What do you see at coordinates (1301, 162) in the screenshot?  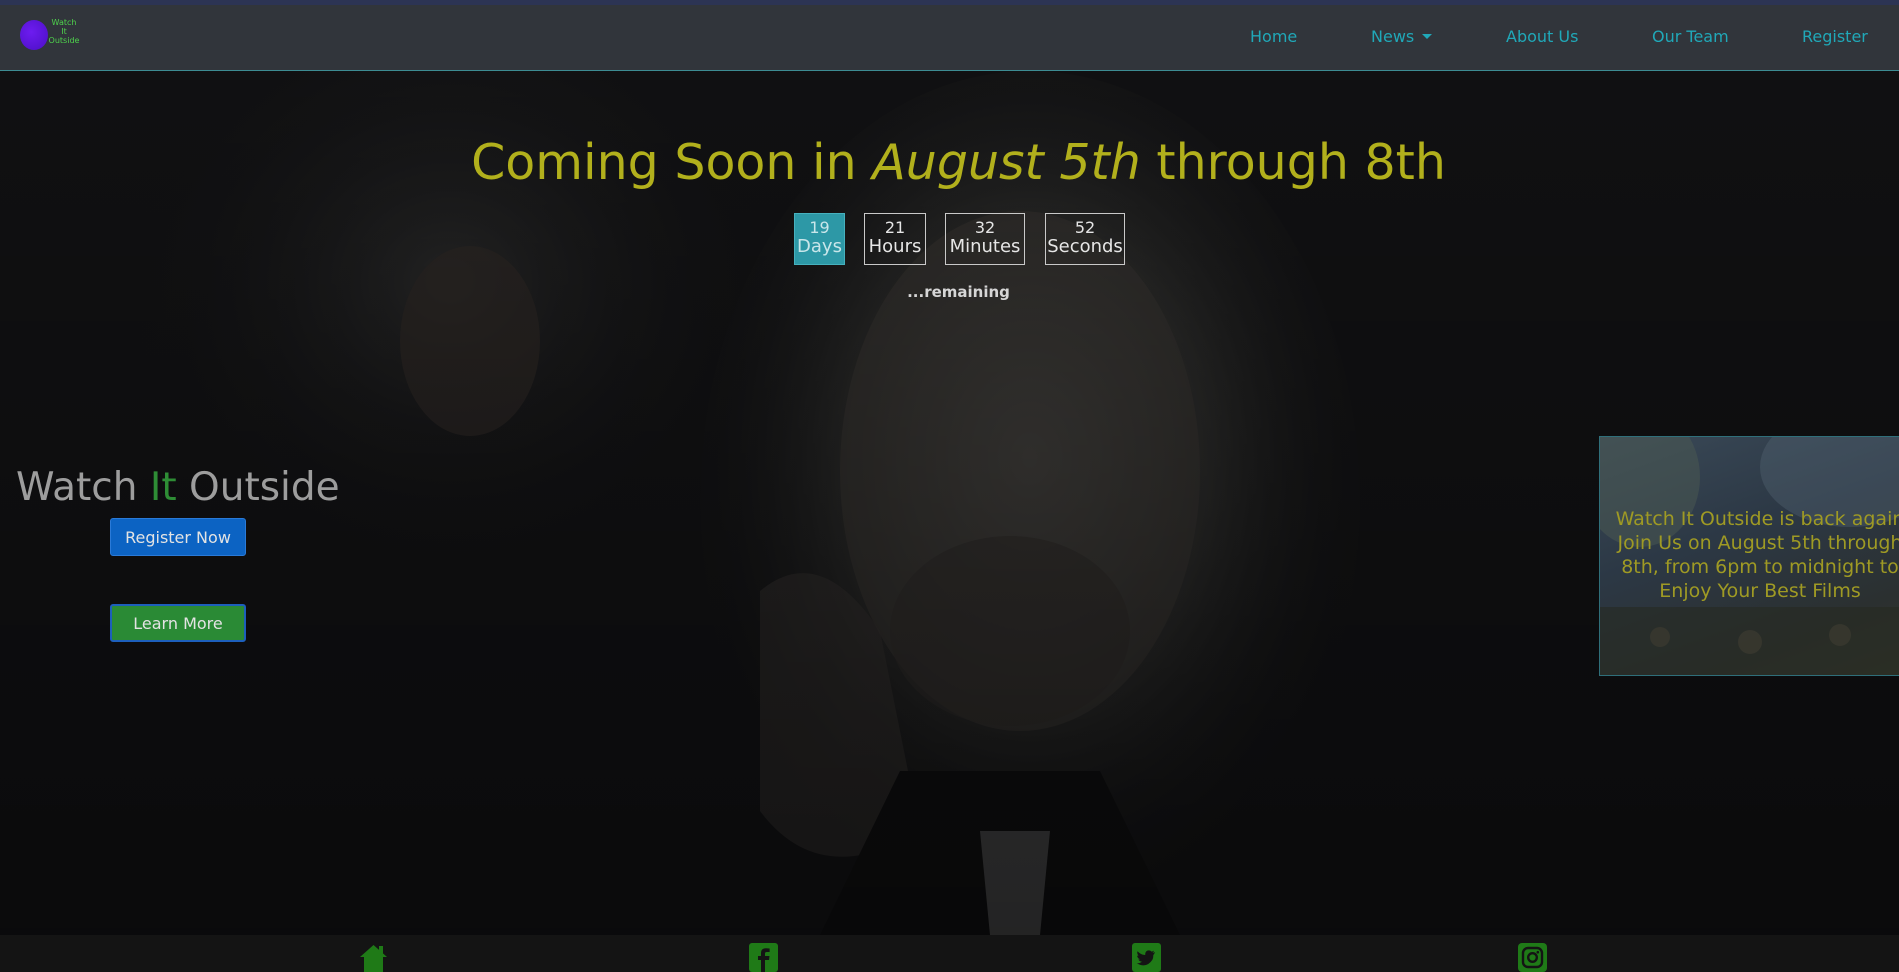 I see `headline-suffix: through 8th` at bounding box center [1301, 162].